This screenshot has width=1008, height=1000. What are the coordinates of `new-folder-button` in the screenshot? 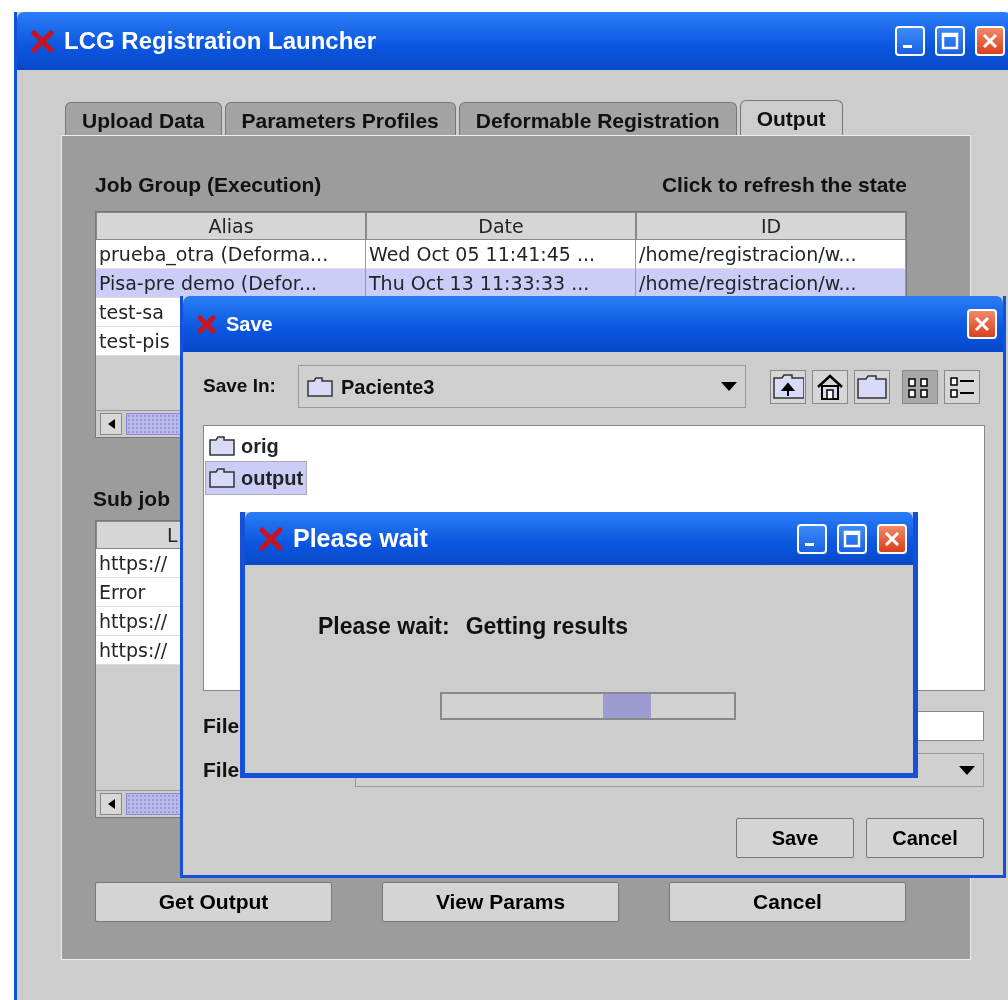 It's located at (872, 386).